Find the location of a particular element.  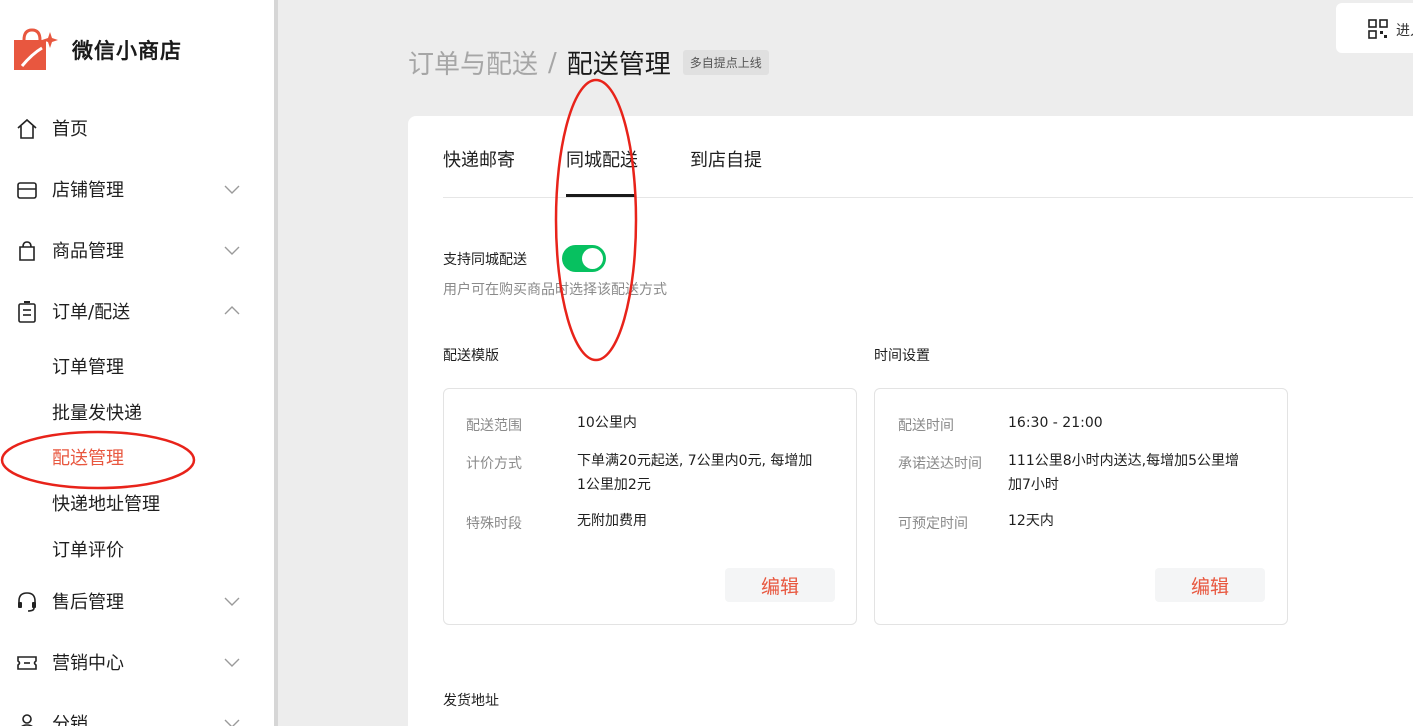

pricing-value-line2: 1公里加2元 is located at coordinates (614, 485).